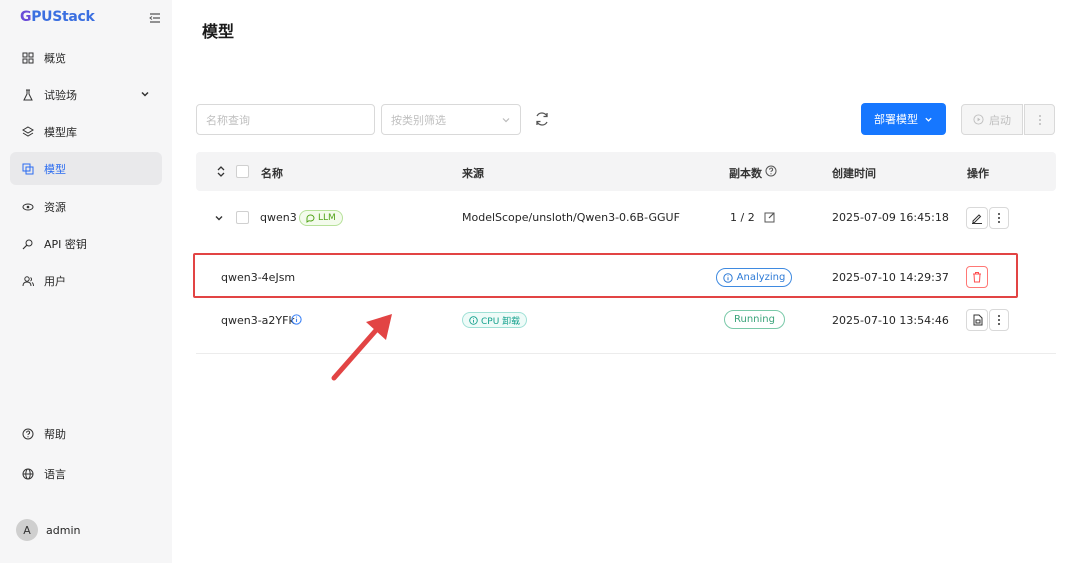 The height and width of the screenshot is (563, 1080). I want to click on column-header-name: 名称, so click(272, 173).